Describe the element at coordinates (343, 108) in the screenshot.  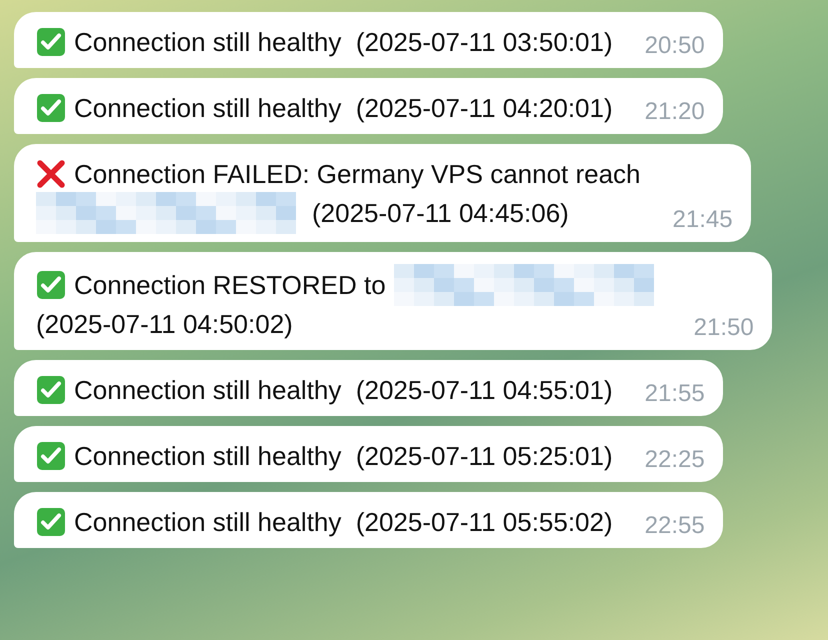
I see `message-text: Connection still healthy (2025-07-11 04:20:01)` at that location.